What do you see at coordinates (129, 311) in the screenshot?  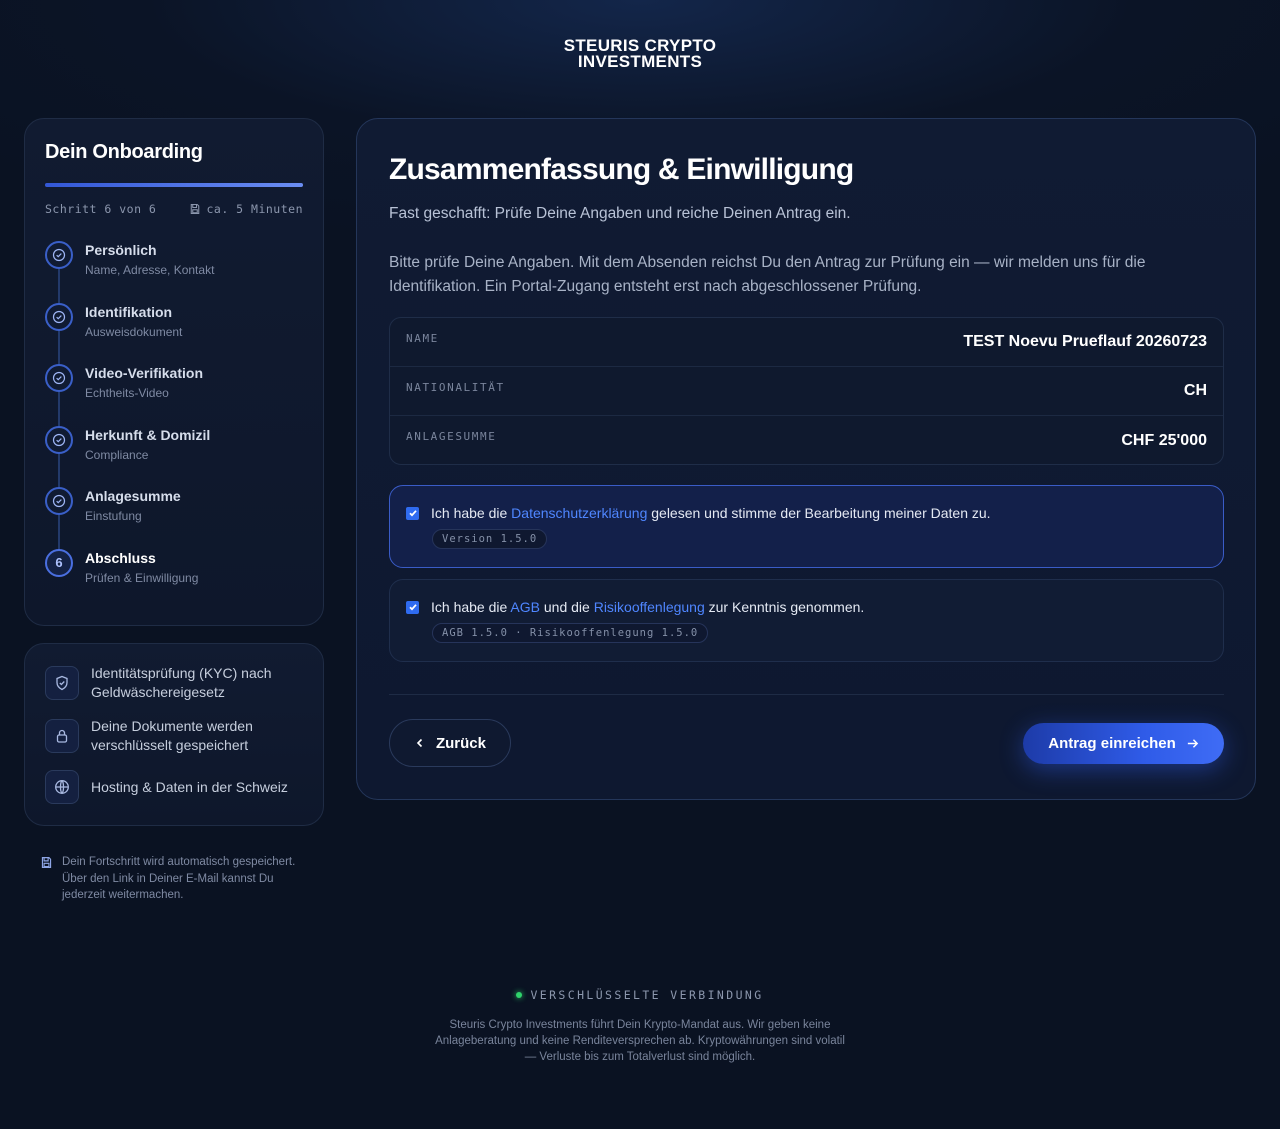 I see `step-label: Identifikation` at bounding box center [129, 311].